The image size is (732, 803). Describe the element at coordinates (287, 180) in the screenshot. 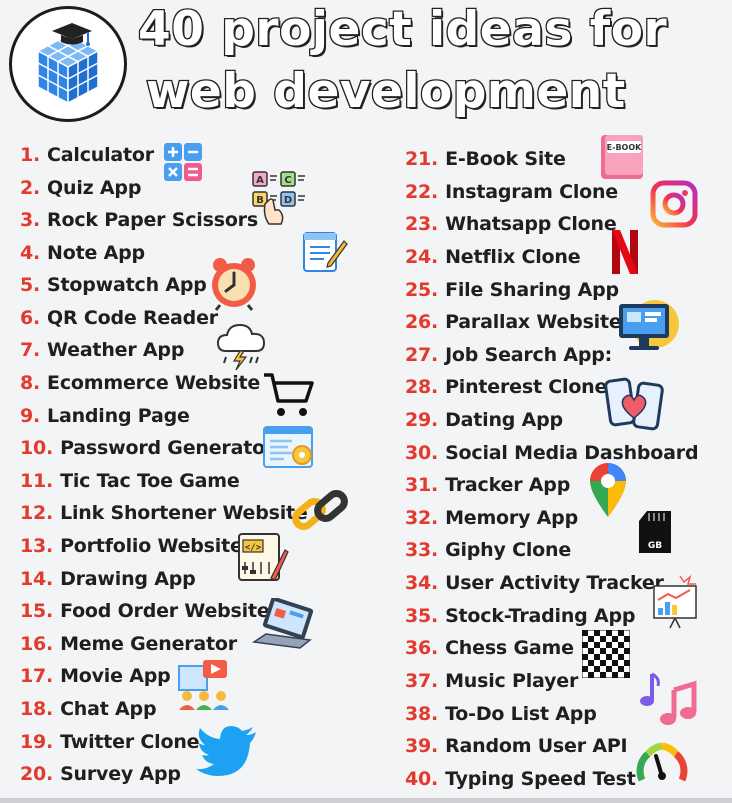

I see `svg-text: C` at that location.